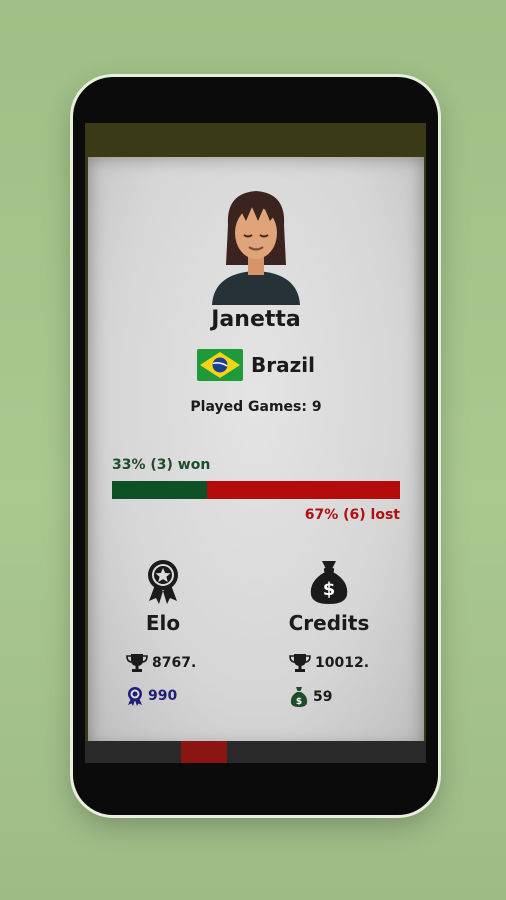  I want to click on credits-section: $ Credits, so click(329, 596).